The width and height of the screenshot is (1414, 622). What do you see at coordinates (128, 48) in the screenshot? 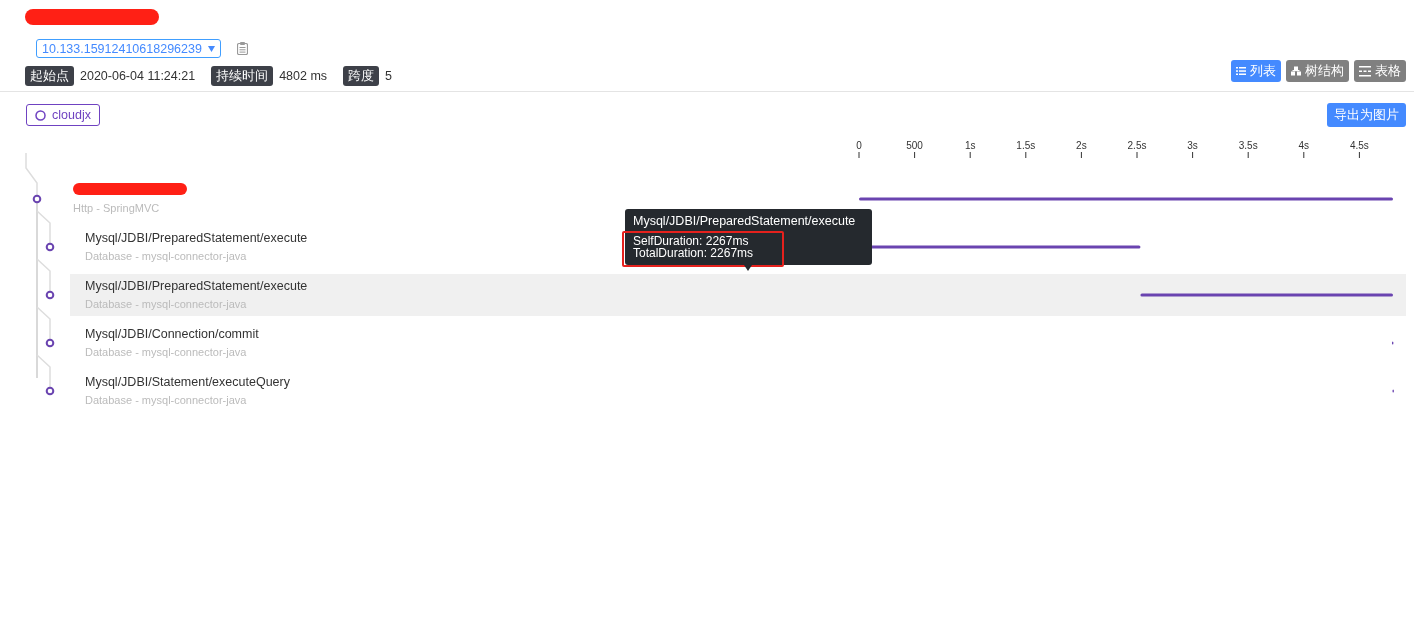
I see `trace-id-dropdown: 10.133.15912410618296239` at bounding box center [128, 48].